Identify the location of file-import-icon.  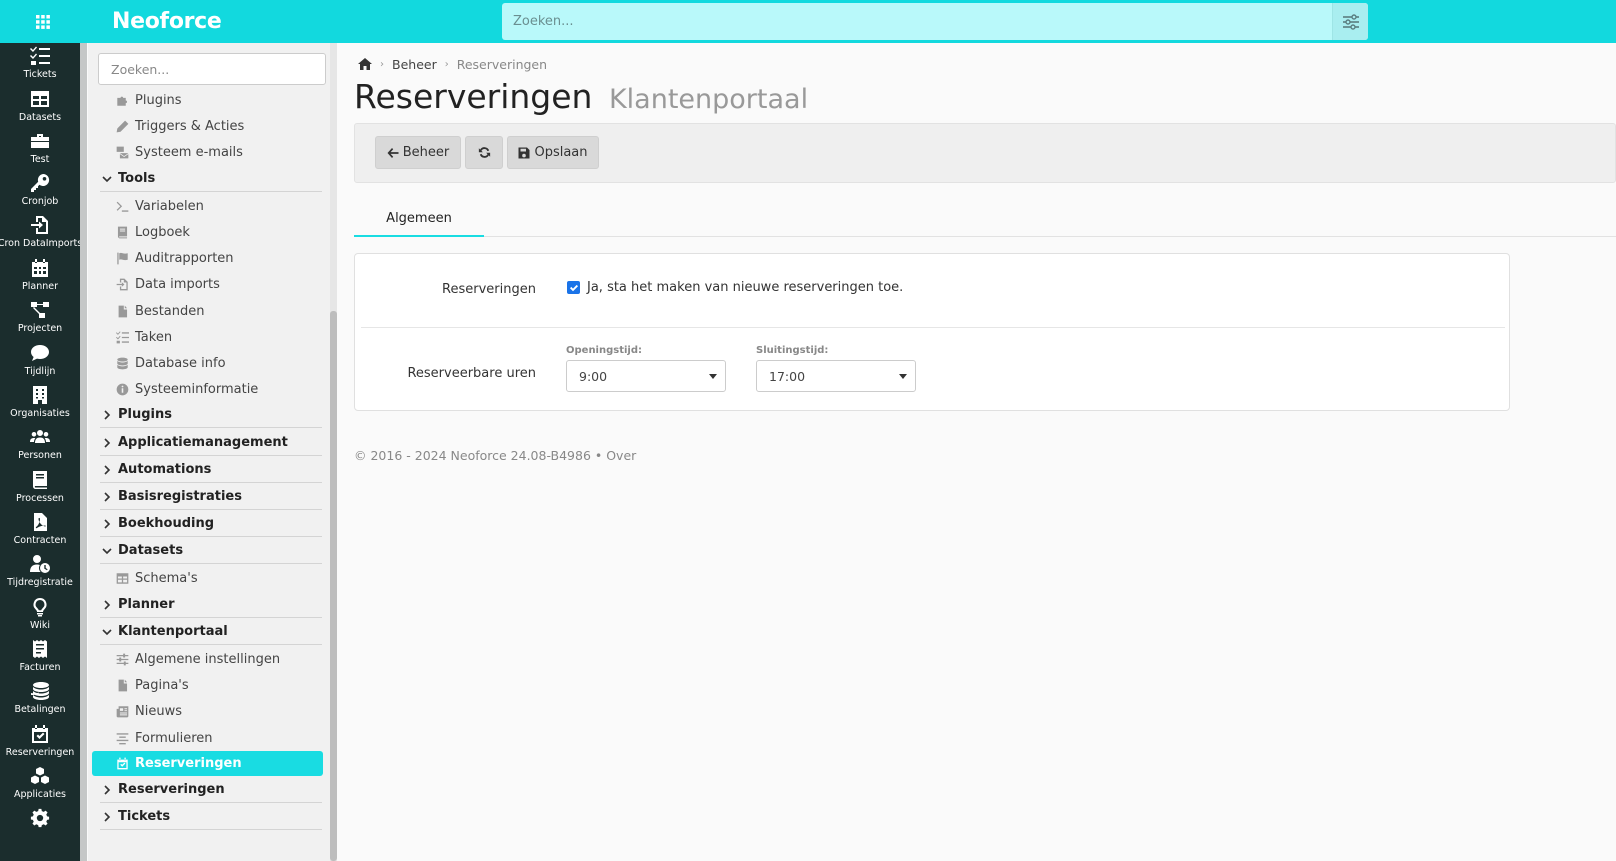
(122, 284).